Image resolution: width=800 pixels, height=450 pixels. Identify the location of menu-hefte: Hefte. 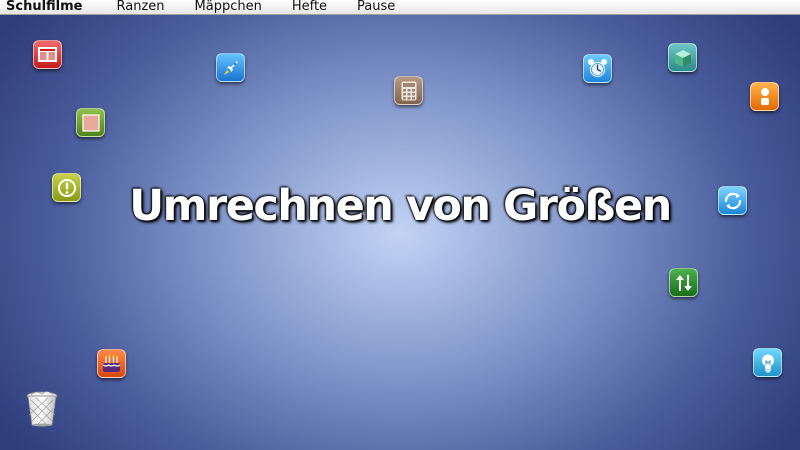
(309, 7).